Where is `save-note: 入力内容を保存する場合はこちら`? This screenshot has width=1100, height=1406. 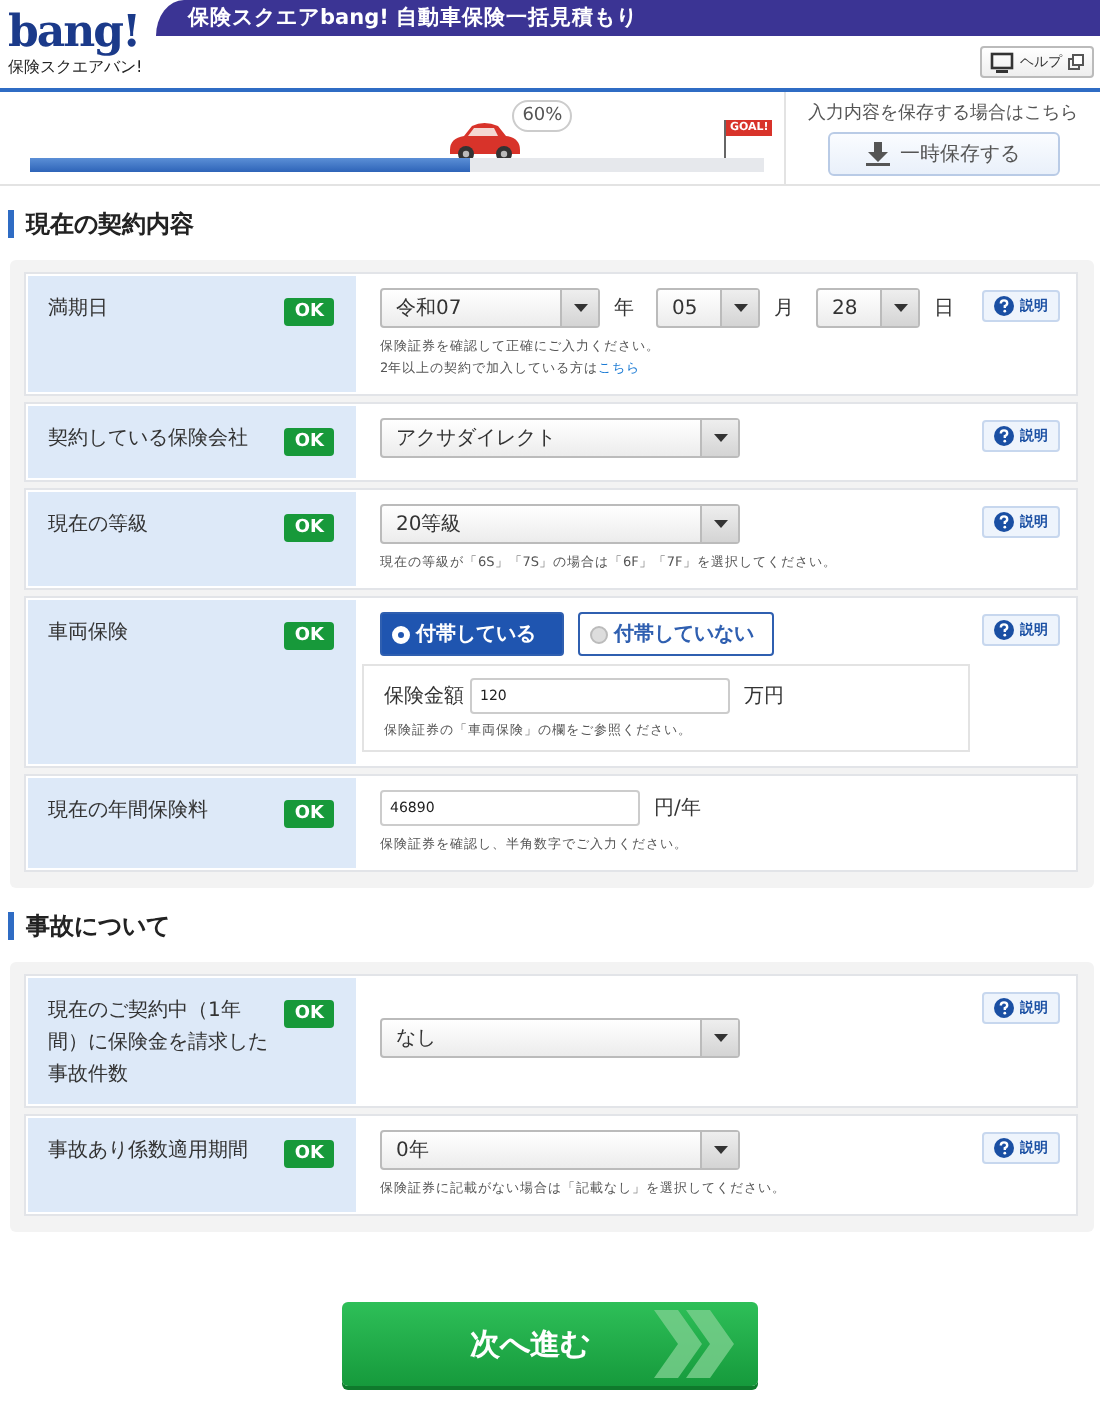
save-note: 入力内容を保存する場合はこちら is located at coordinates (943, 113).